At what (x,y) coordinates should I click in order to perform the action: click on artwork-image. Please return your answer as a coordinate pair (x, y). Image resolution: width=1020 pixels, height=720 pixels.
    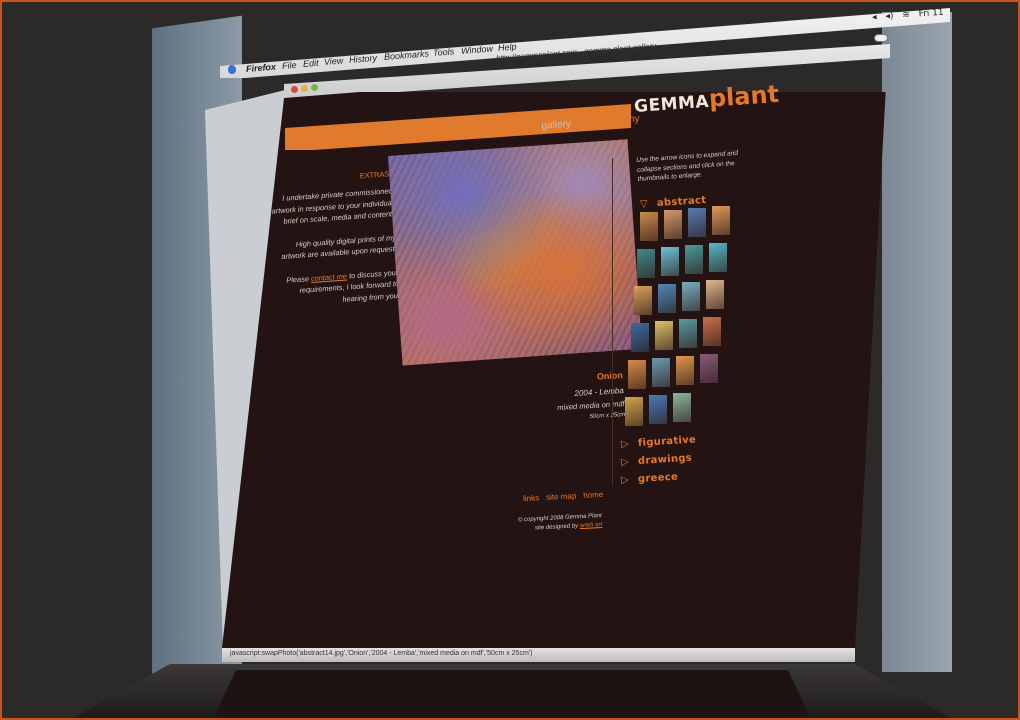
    Looking at the image, I should click on (515, 252).